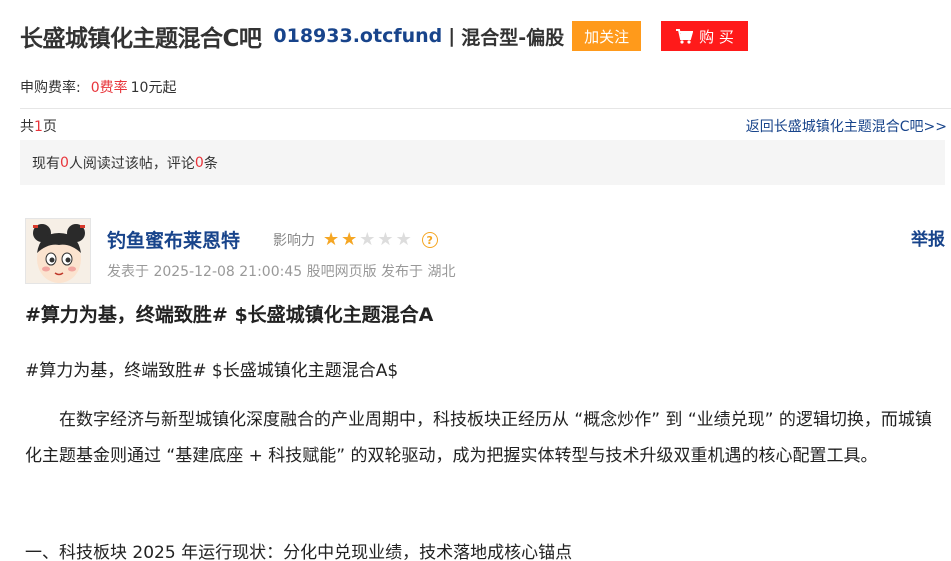 The image size is (951, 561). I want to click on author-name-link: 钓鱼蜜布莱恩特, so click(173, 239).